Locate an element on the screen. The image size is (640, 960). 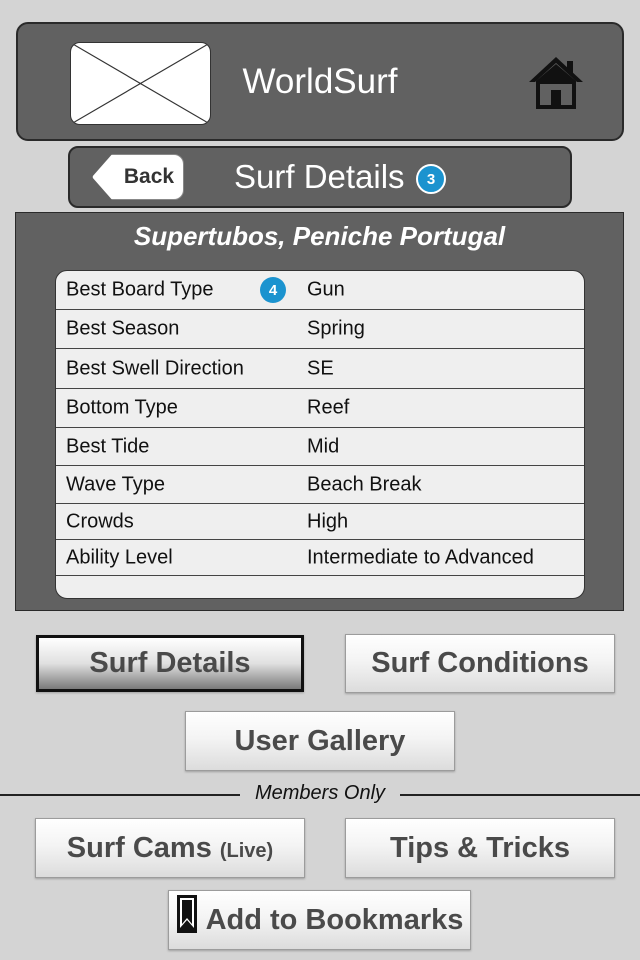
row-label: Best Tide is located at coordinates (108, 446).